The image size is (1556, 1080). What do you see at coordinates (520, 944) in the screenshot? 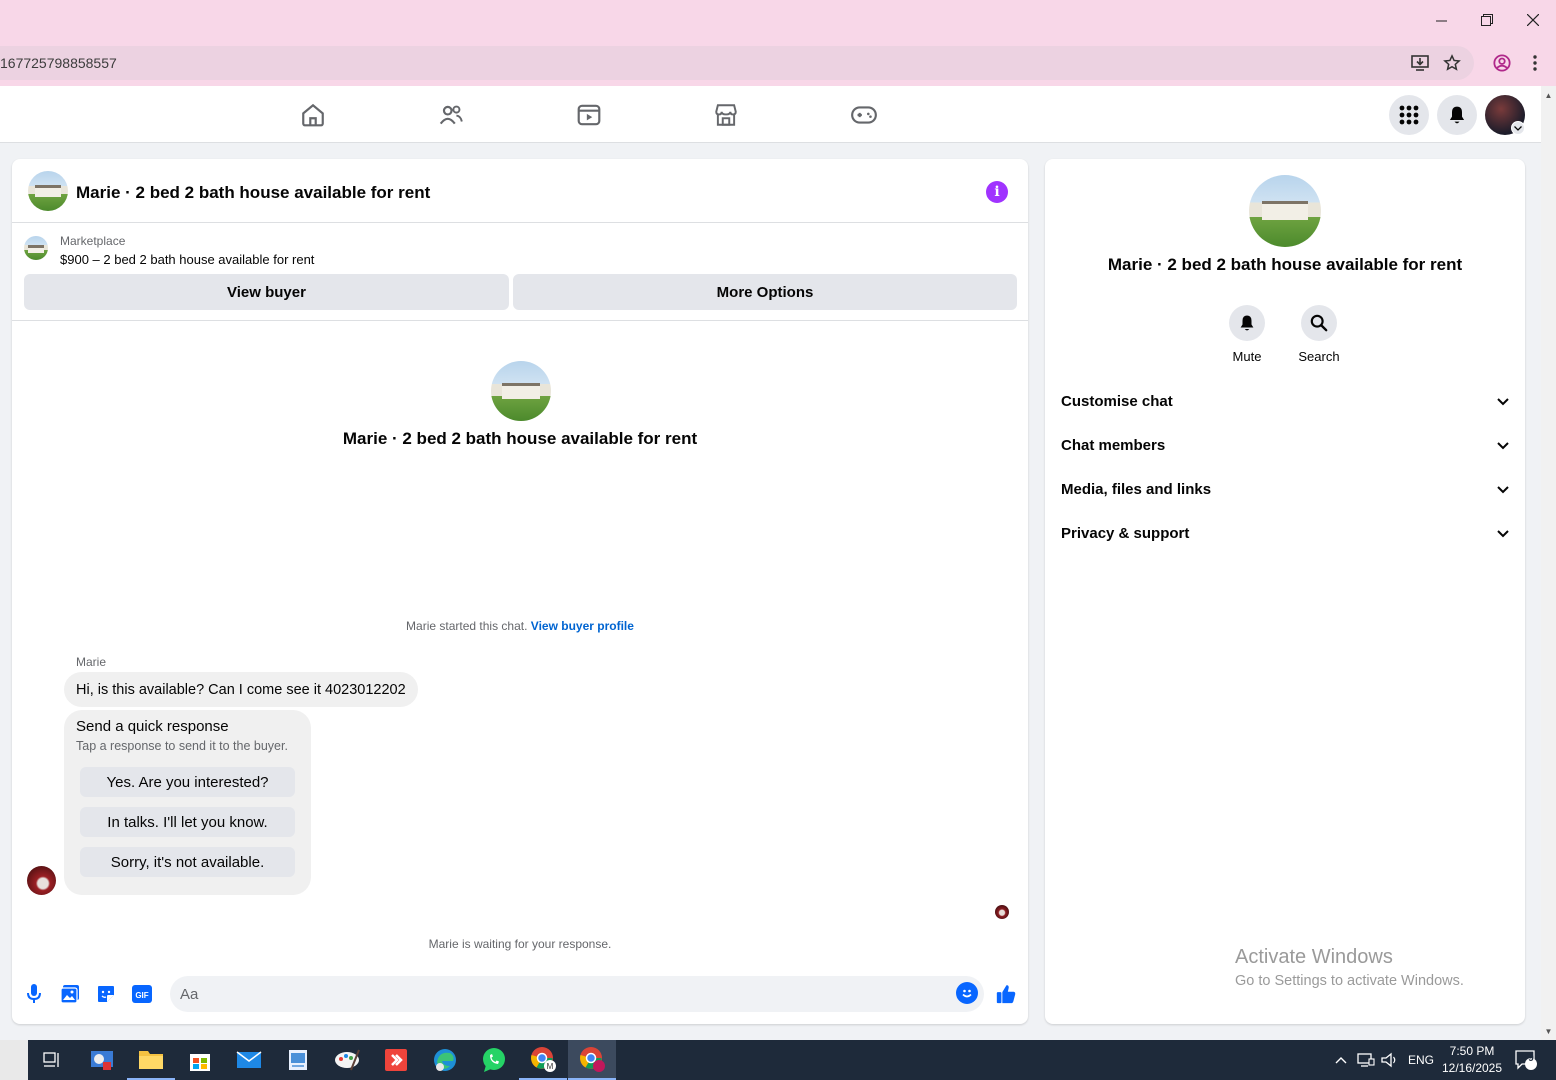
I see `waiting-notice: Marie is waiting for your response.` at bounding box center [520, 944].